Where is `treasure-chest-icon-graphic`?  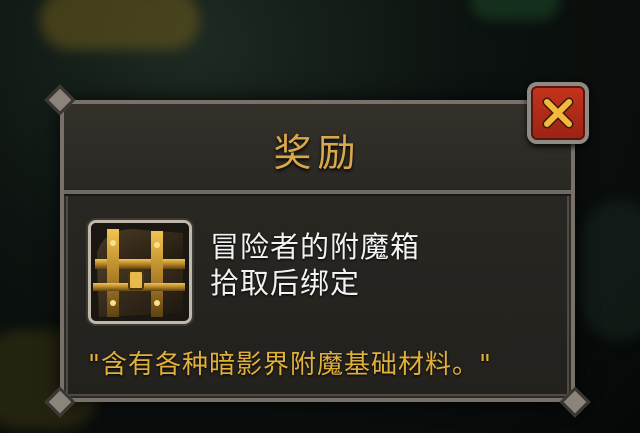 treasure-chest-icon-graphic is located at coordinates (140, 272).